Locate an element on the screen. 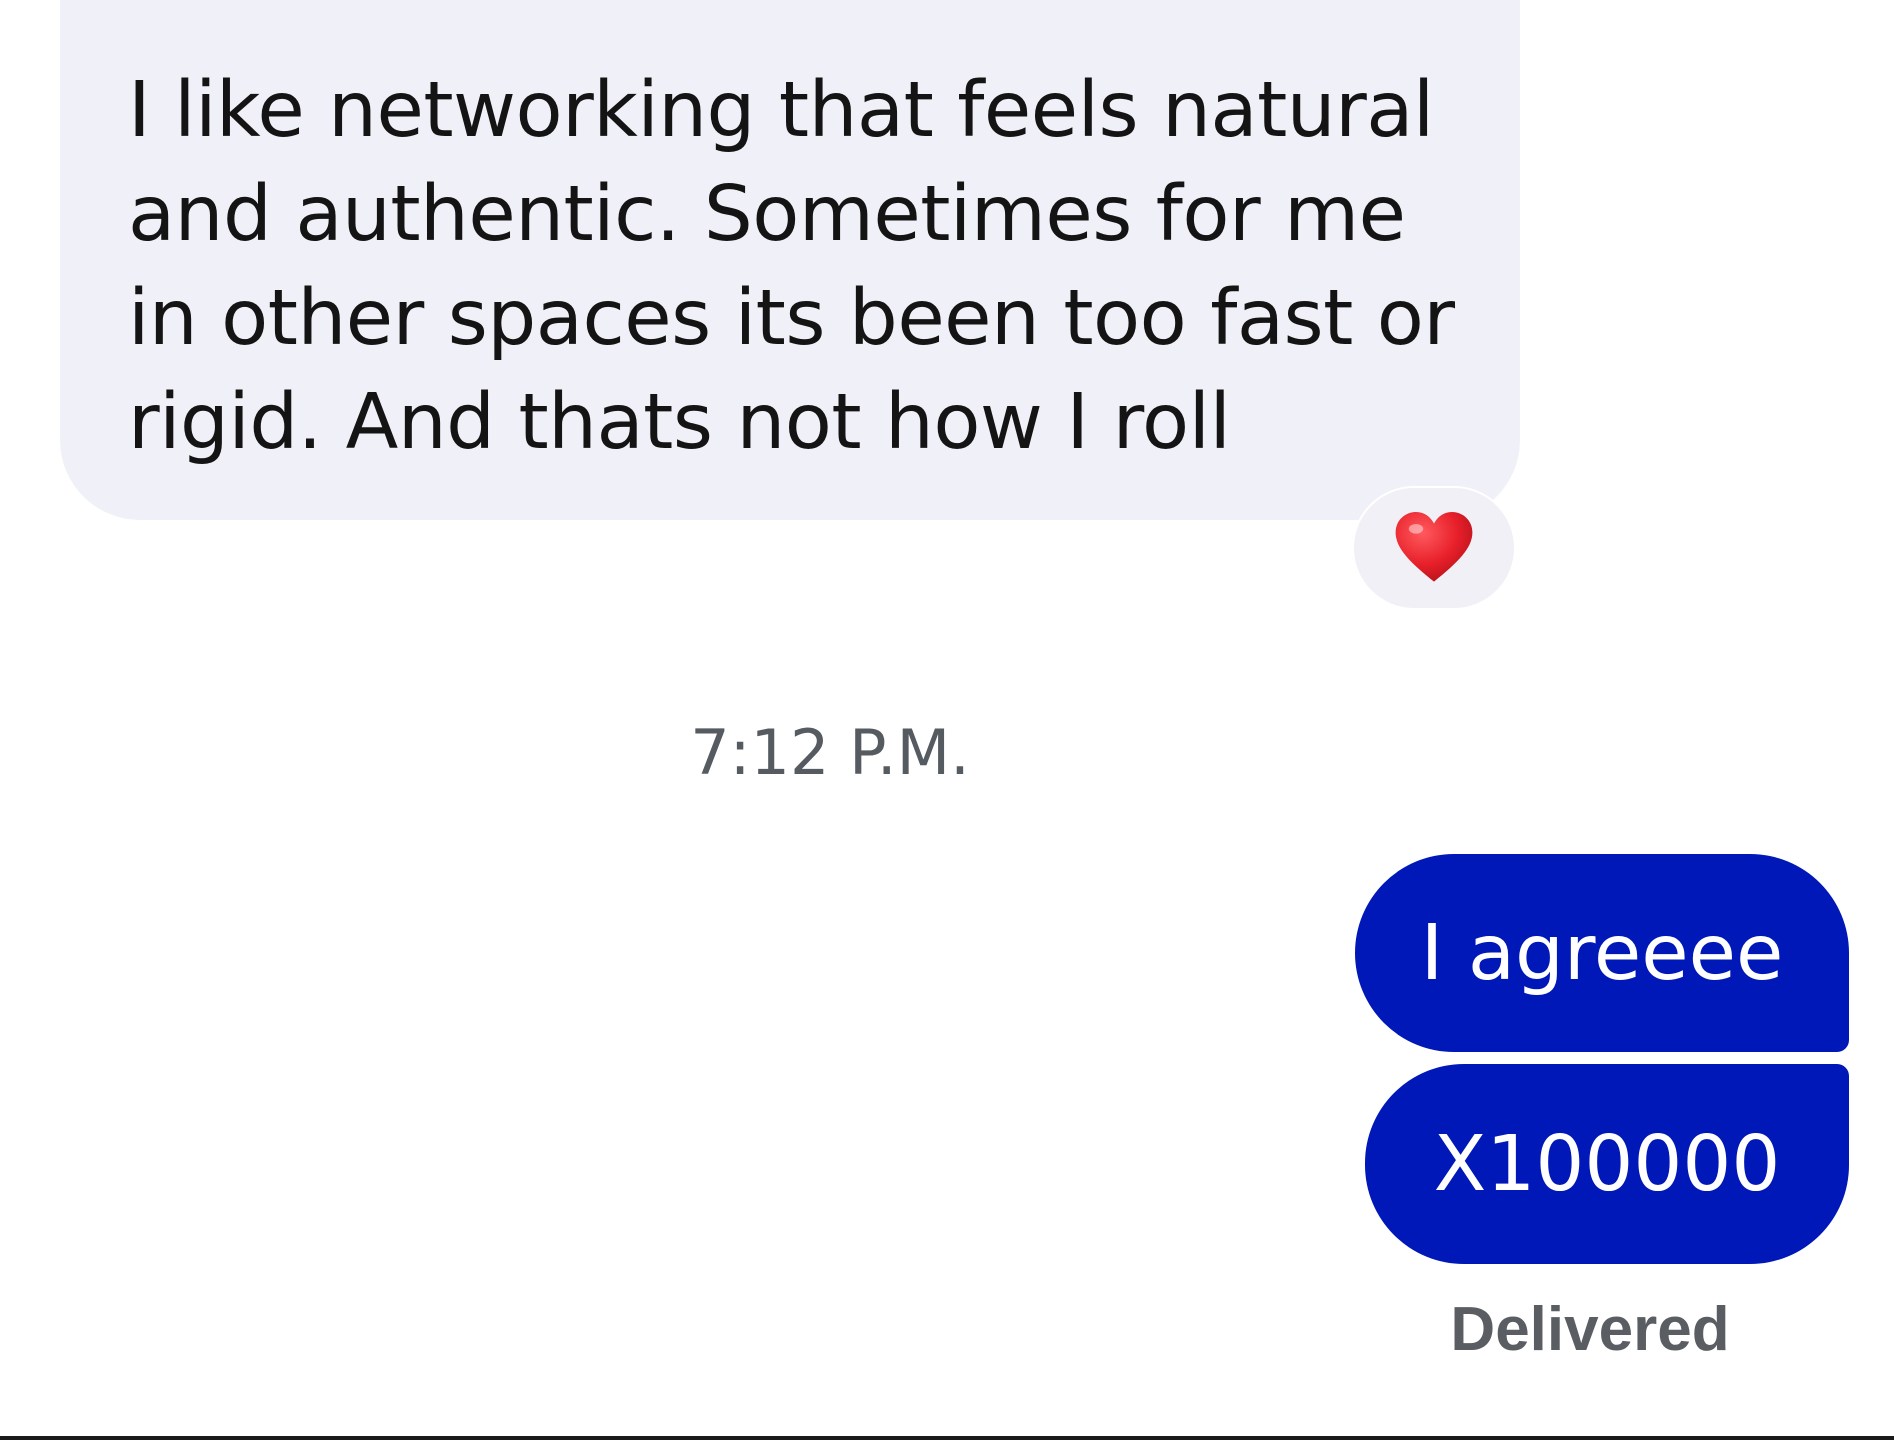 The width and height of the screenshot is (1894, 1440). outgoing-message-bubble: I agreeee is located at coordinates (1602, 953).